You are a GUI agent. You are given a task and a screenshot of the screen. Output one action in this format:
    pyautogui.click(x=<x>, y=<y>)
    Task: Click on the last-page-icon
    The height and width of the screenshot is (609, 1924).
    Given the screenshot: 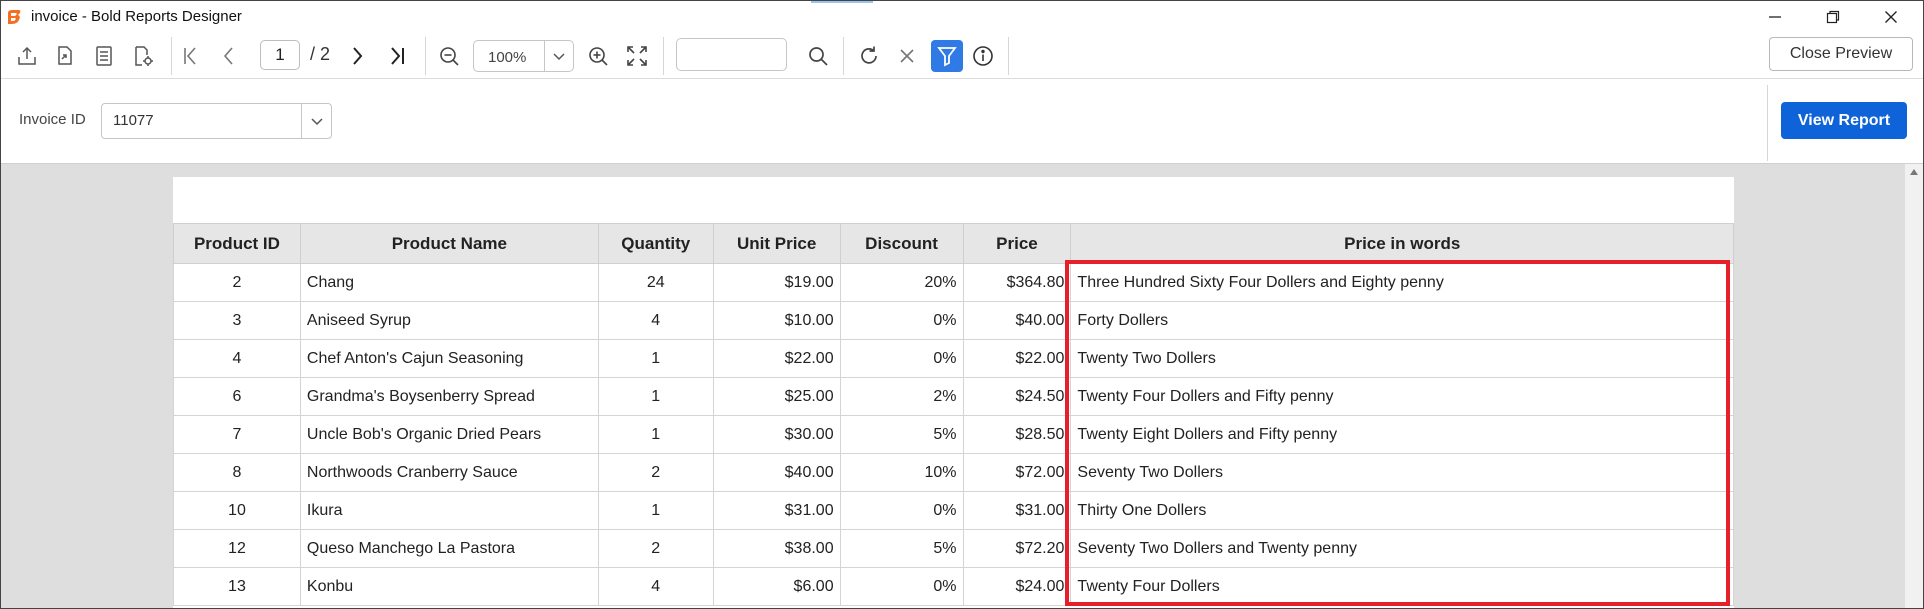 What is the action you would take?
    pyautogui.click(x=397, y=56)
    